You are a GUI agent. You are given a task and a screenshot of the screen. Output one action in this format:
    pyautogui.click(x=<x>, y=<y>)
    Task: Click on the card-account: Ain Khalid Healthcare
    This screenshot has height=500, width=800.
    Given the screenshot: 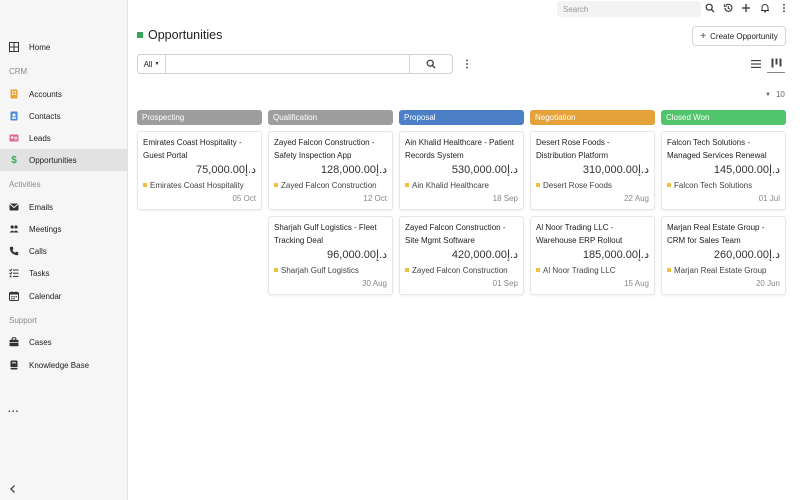 What is the action you would take?
    pyautogui.click(x=461, y=185)
    